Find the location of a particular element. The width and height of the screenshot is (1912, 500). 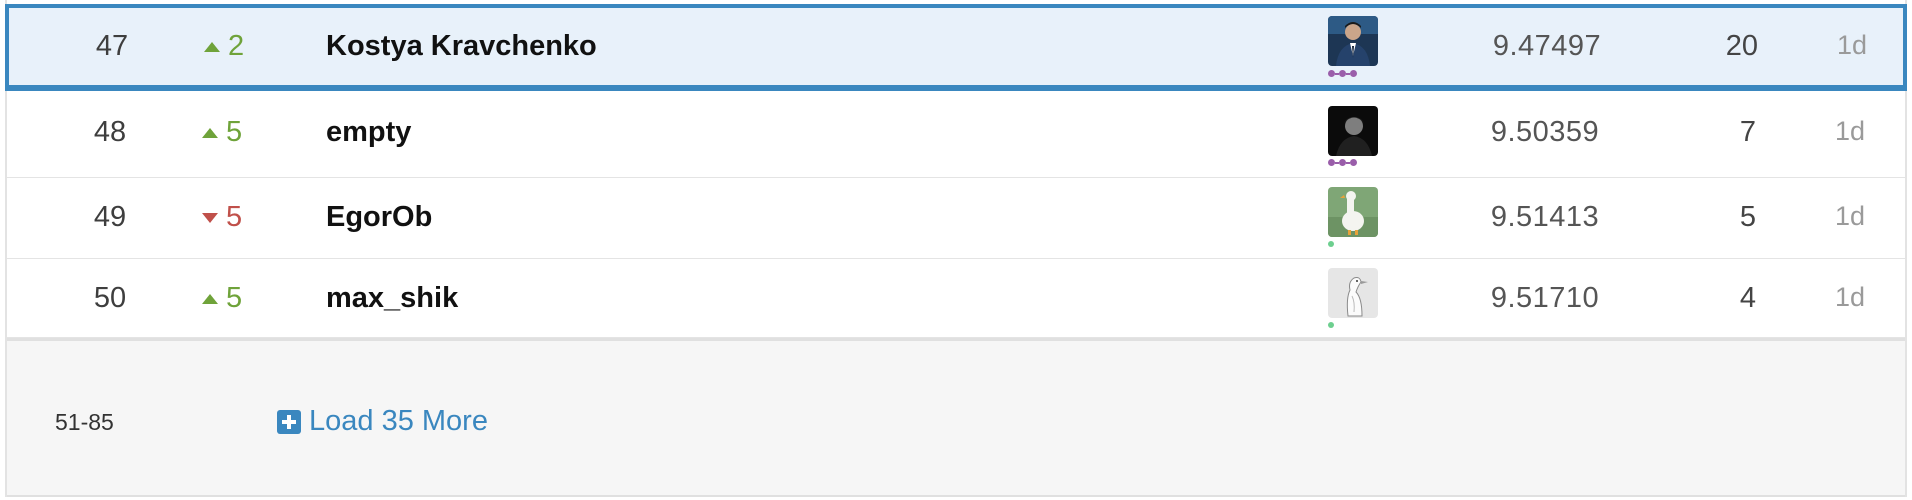

entries-cell: 7 is located at coordinates (1747, 132).